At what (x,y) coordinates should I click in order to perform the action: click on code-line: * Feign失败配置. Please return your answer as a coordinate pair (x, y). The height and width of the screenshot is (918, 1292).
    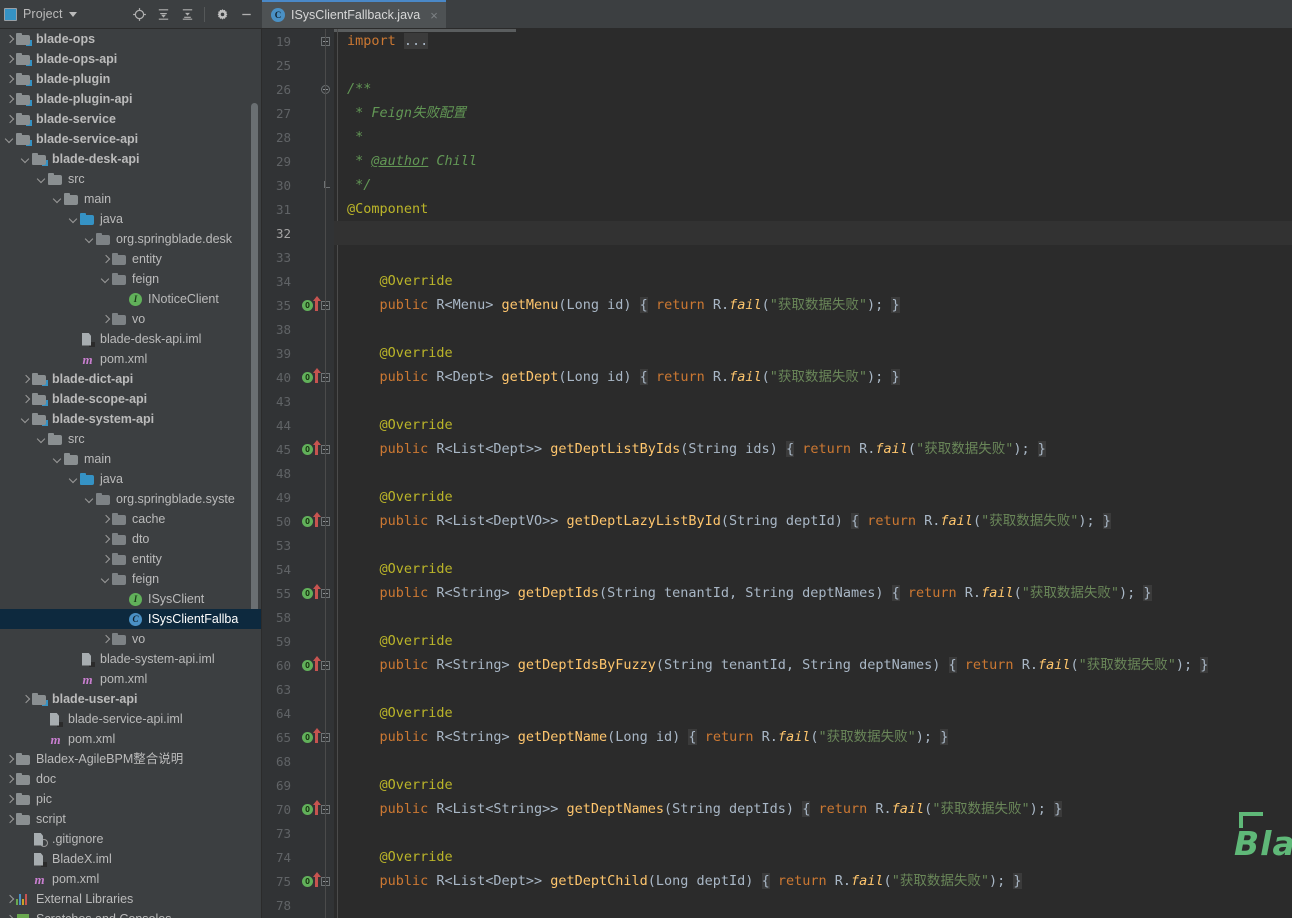
    Looking at the image, I should click on (813, 113).